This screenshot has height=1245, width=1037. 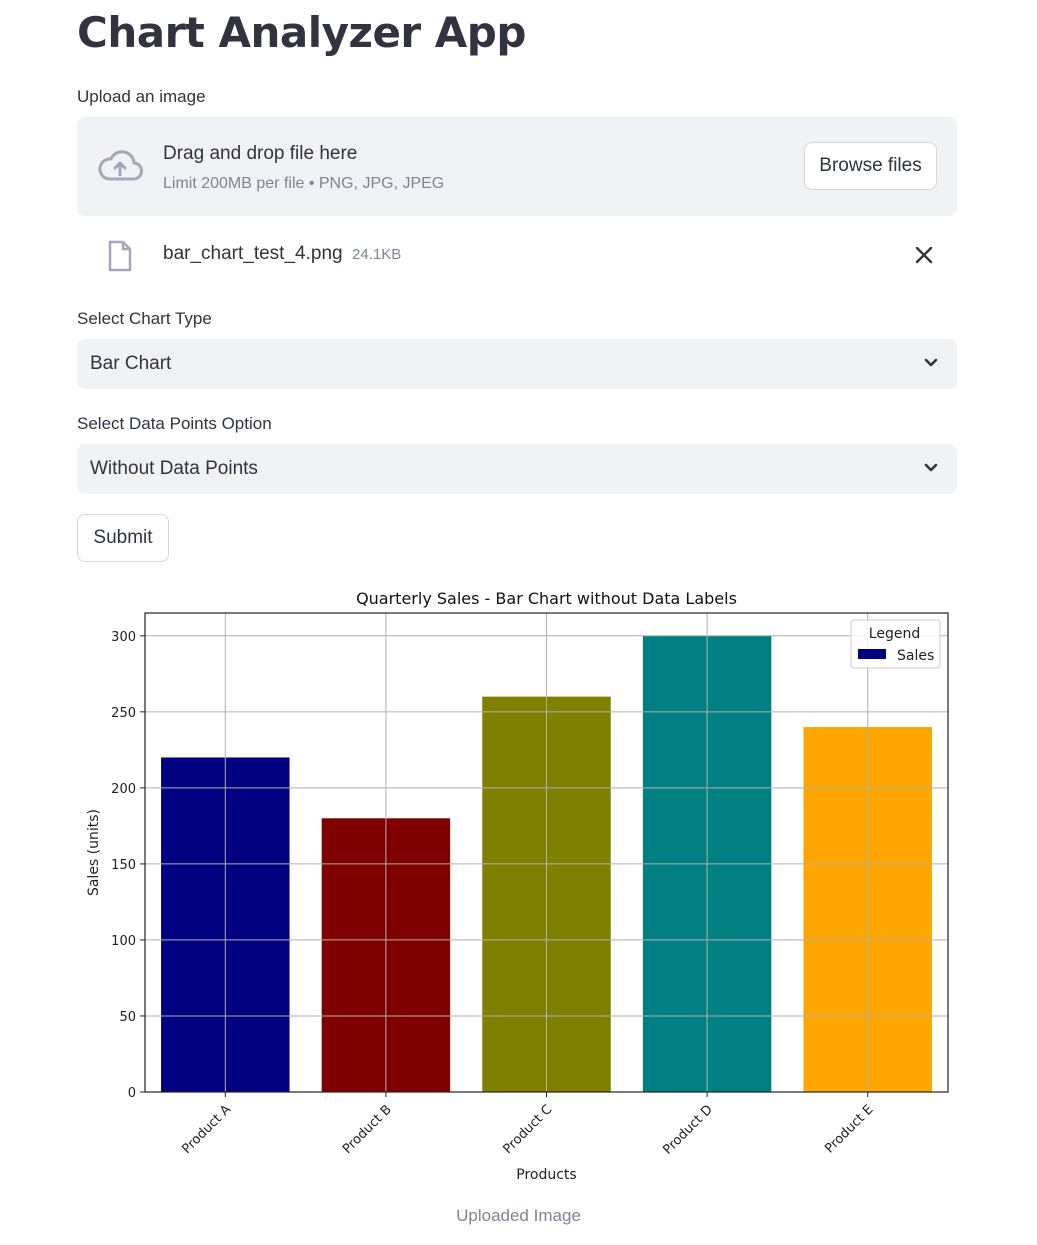 I want to click on y-tick-label: 300, so click(x=123, y=637).